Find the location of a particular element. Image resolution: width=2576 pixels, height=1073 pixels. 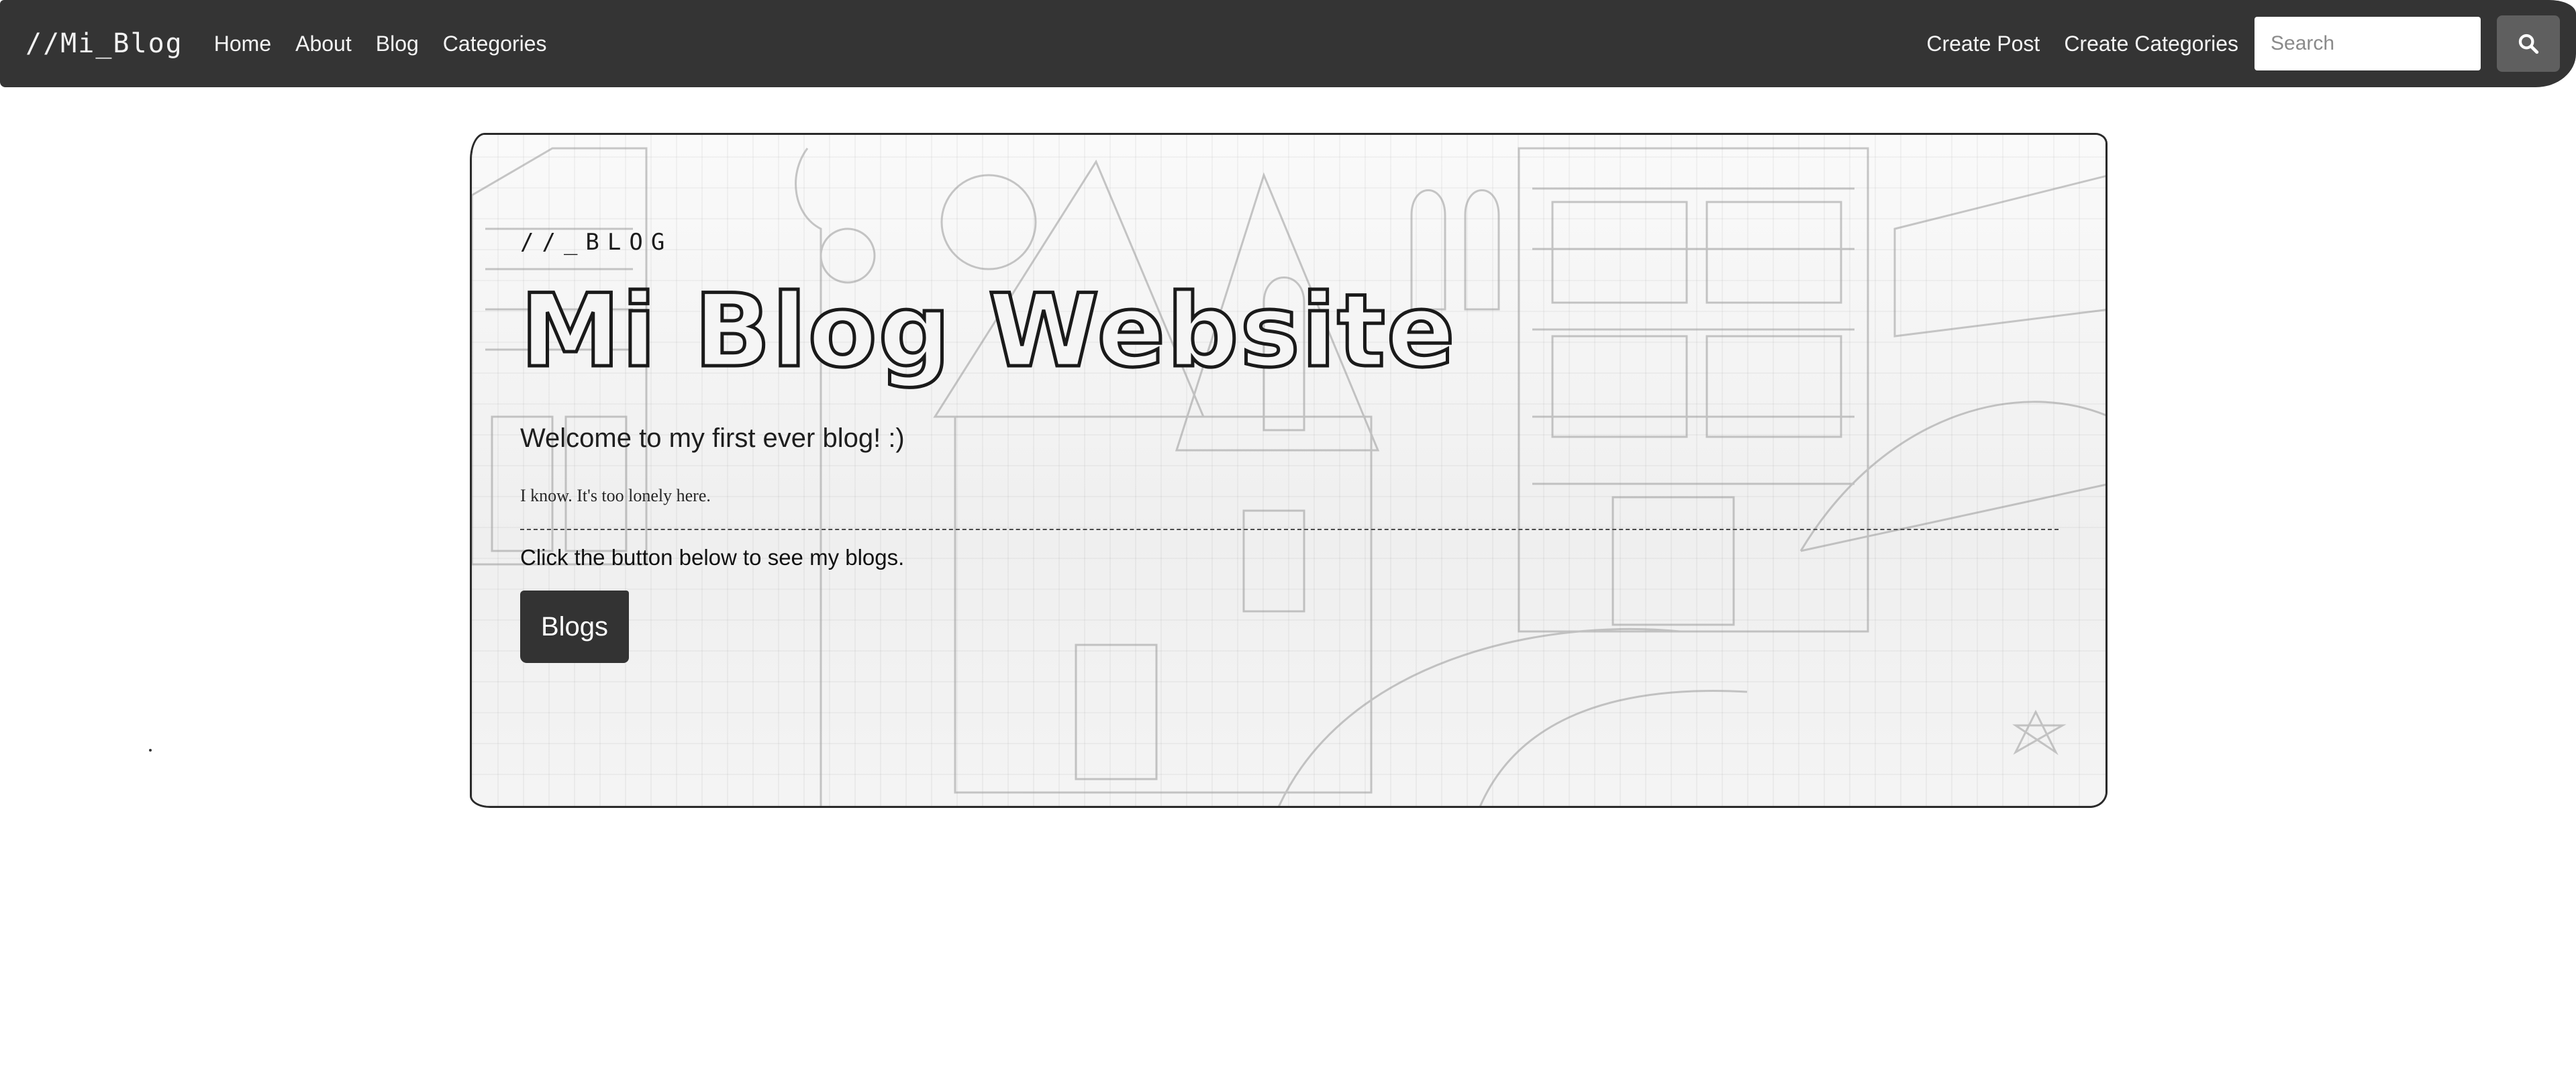

nav-link-blog: Blog is located at coordinates (397, 44).